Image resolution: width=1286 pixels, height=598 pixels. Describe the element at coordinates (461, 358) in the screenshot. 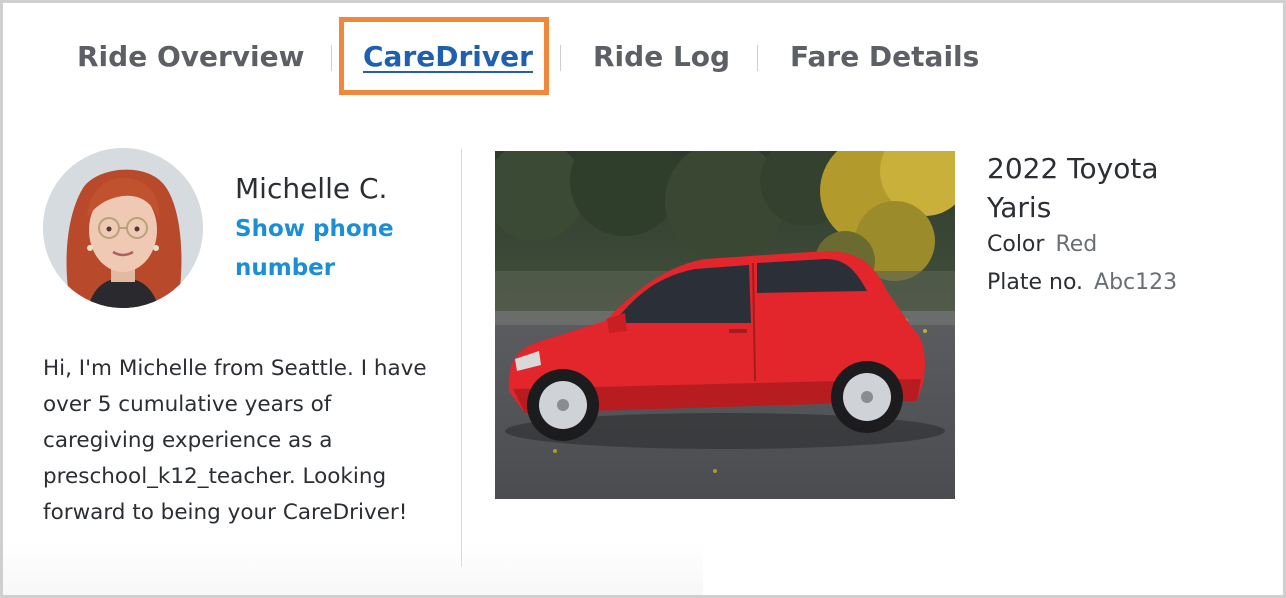

I see `column-divider` at that location.